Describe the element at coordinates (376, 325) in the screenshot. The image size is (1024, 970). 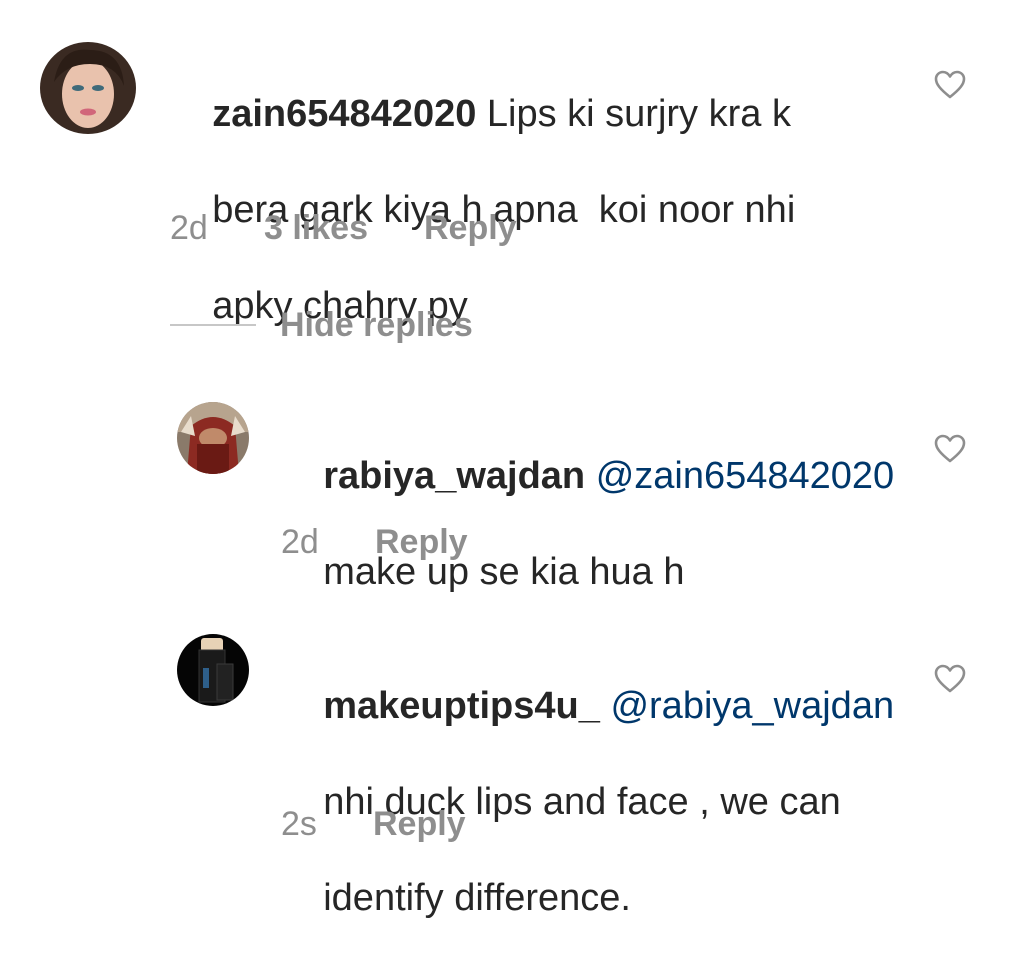
I see `hide-replies-label: Hide replies` at that location.